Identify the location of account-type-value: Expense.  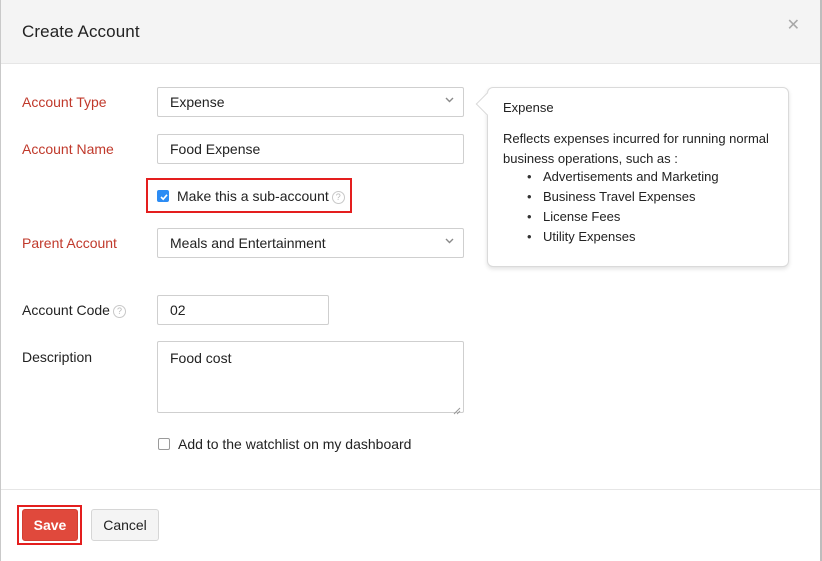
(197, 102).